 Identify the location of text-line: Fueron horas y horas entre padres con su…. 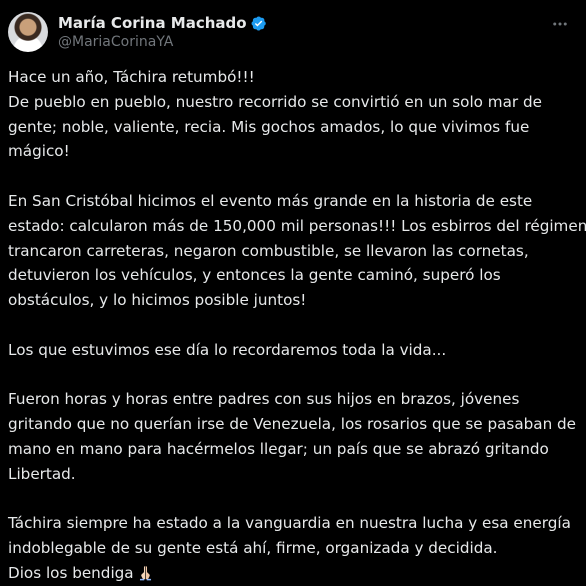
(264, 399).